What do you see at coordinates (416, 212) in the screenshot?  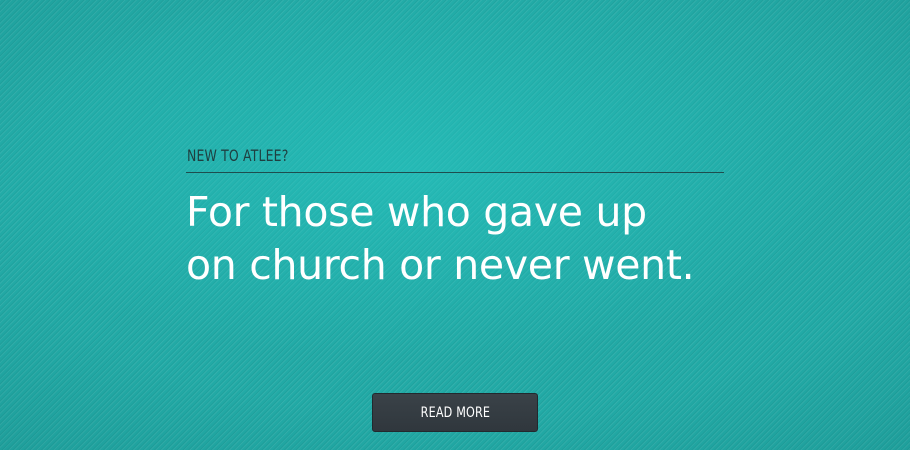 I see `hero-headline-line-1: For those who gave up` at bounding box center [416, 212].